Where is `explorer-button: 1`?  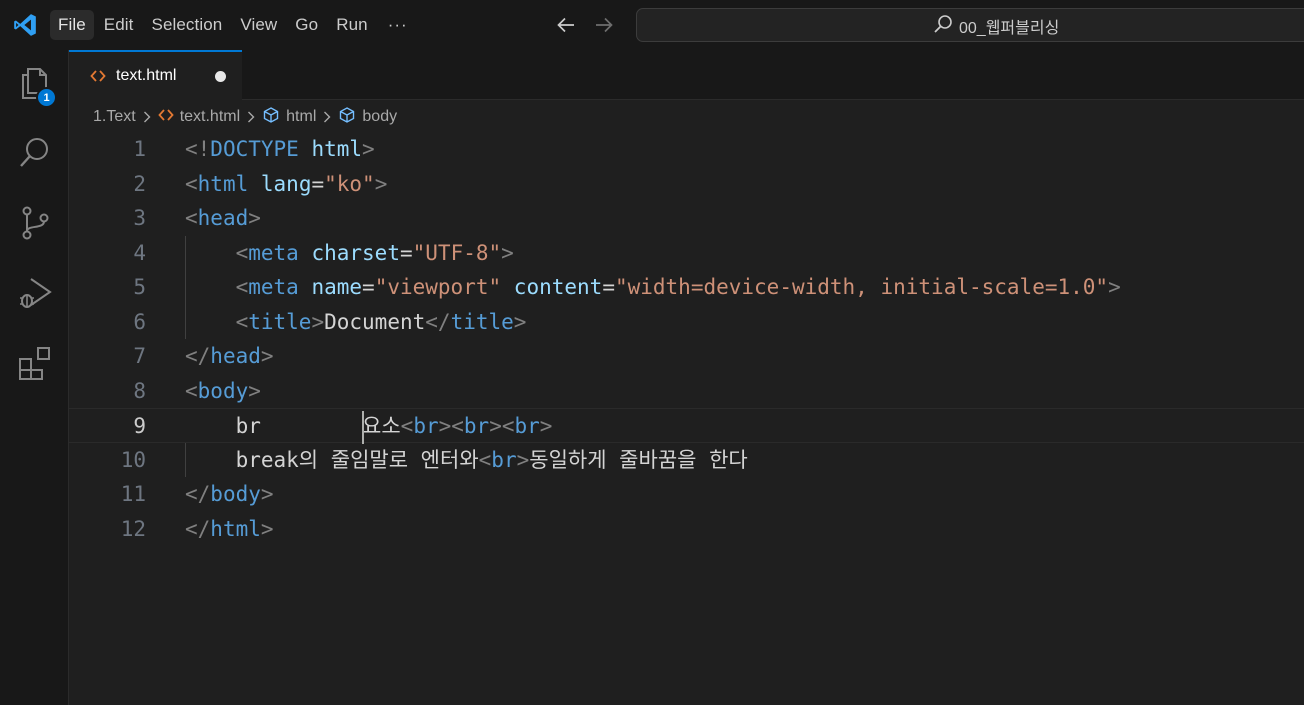 explorer-button: 1 is located at coordinates (34, 85).